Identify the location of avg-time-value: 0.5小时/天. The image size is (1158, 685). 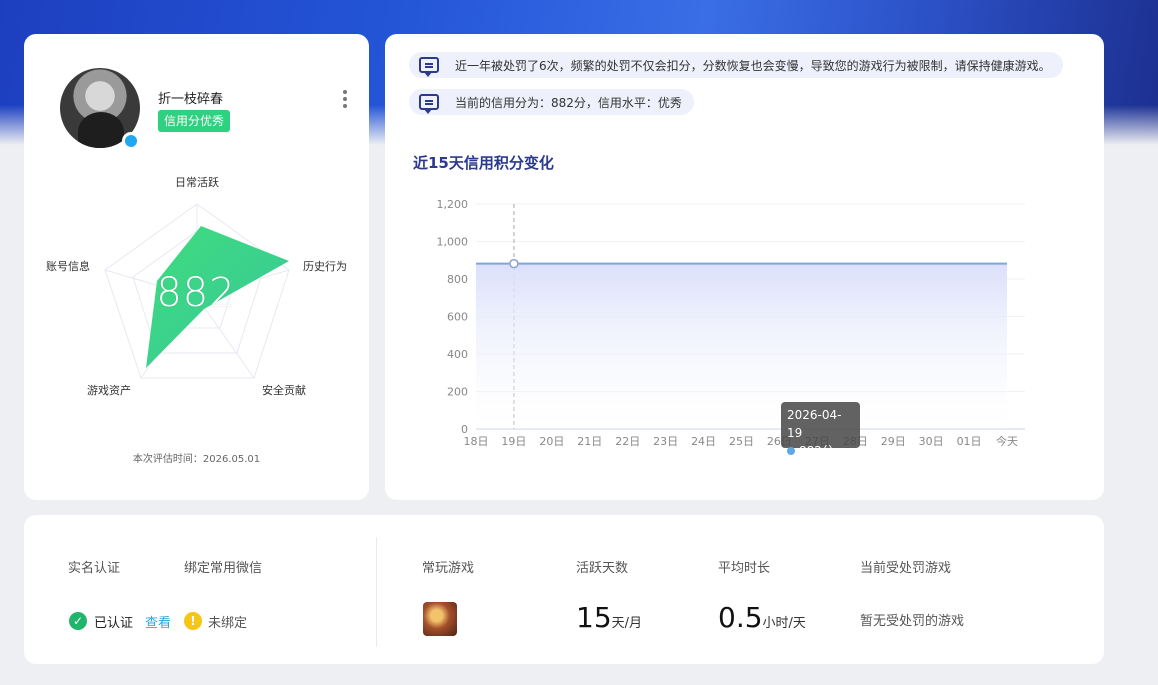
(762, 617).